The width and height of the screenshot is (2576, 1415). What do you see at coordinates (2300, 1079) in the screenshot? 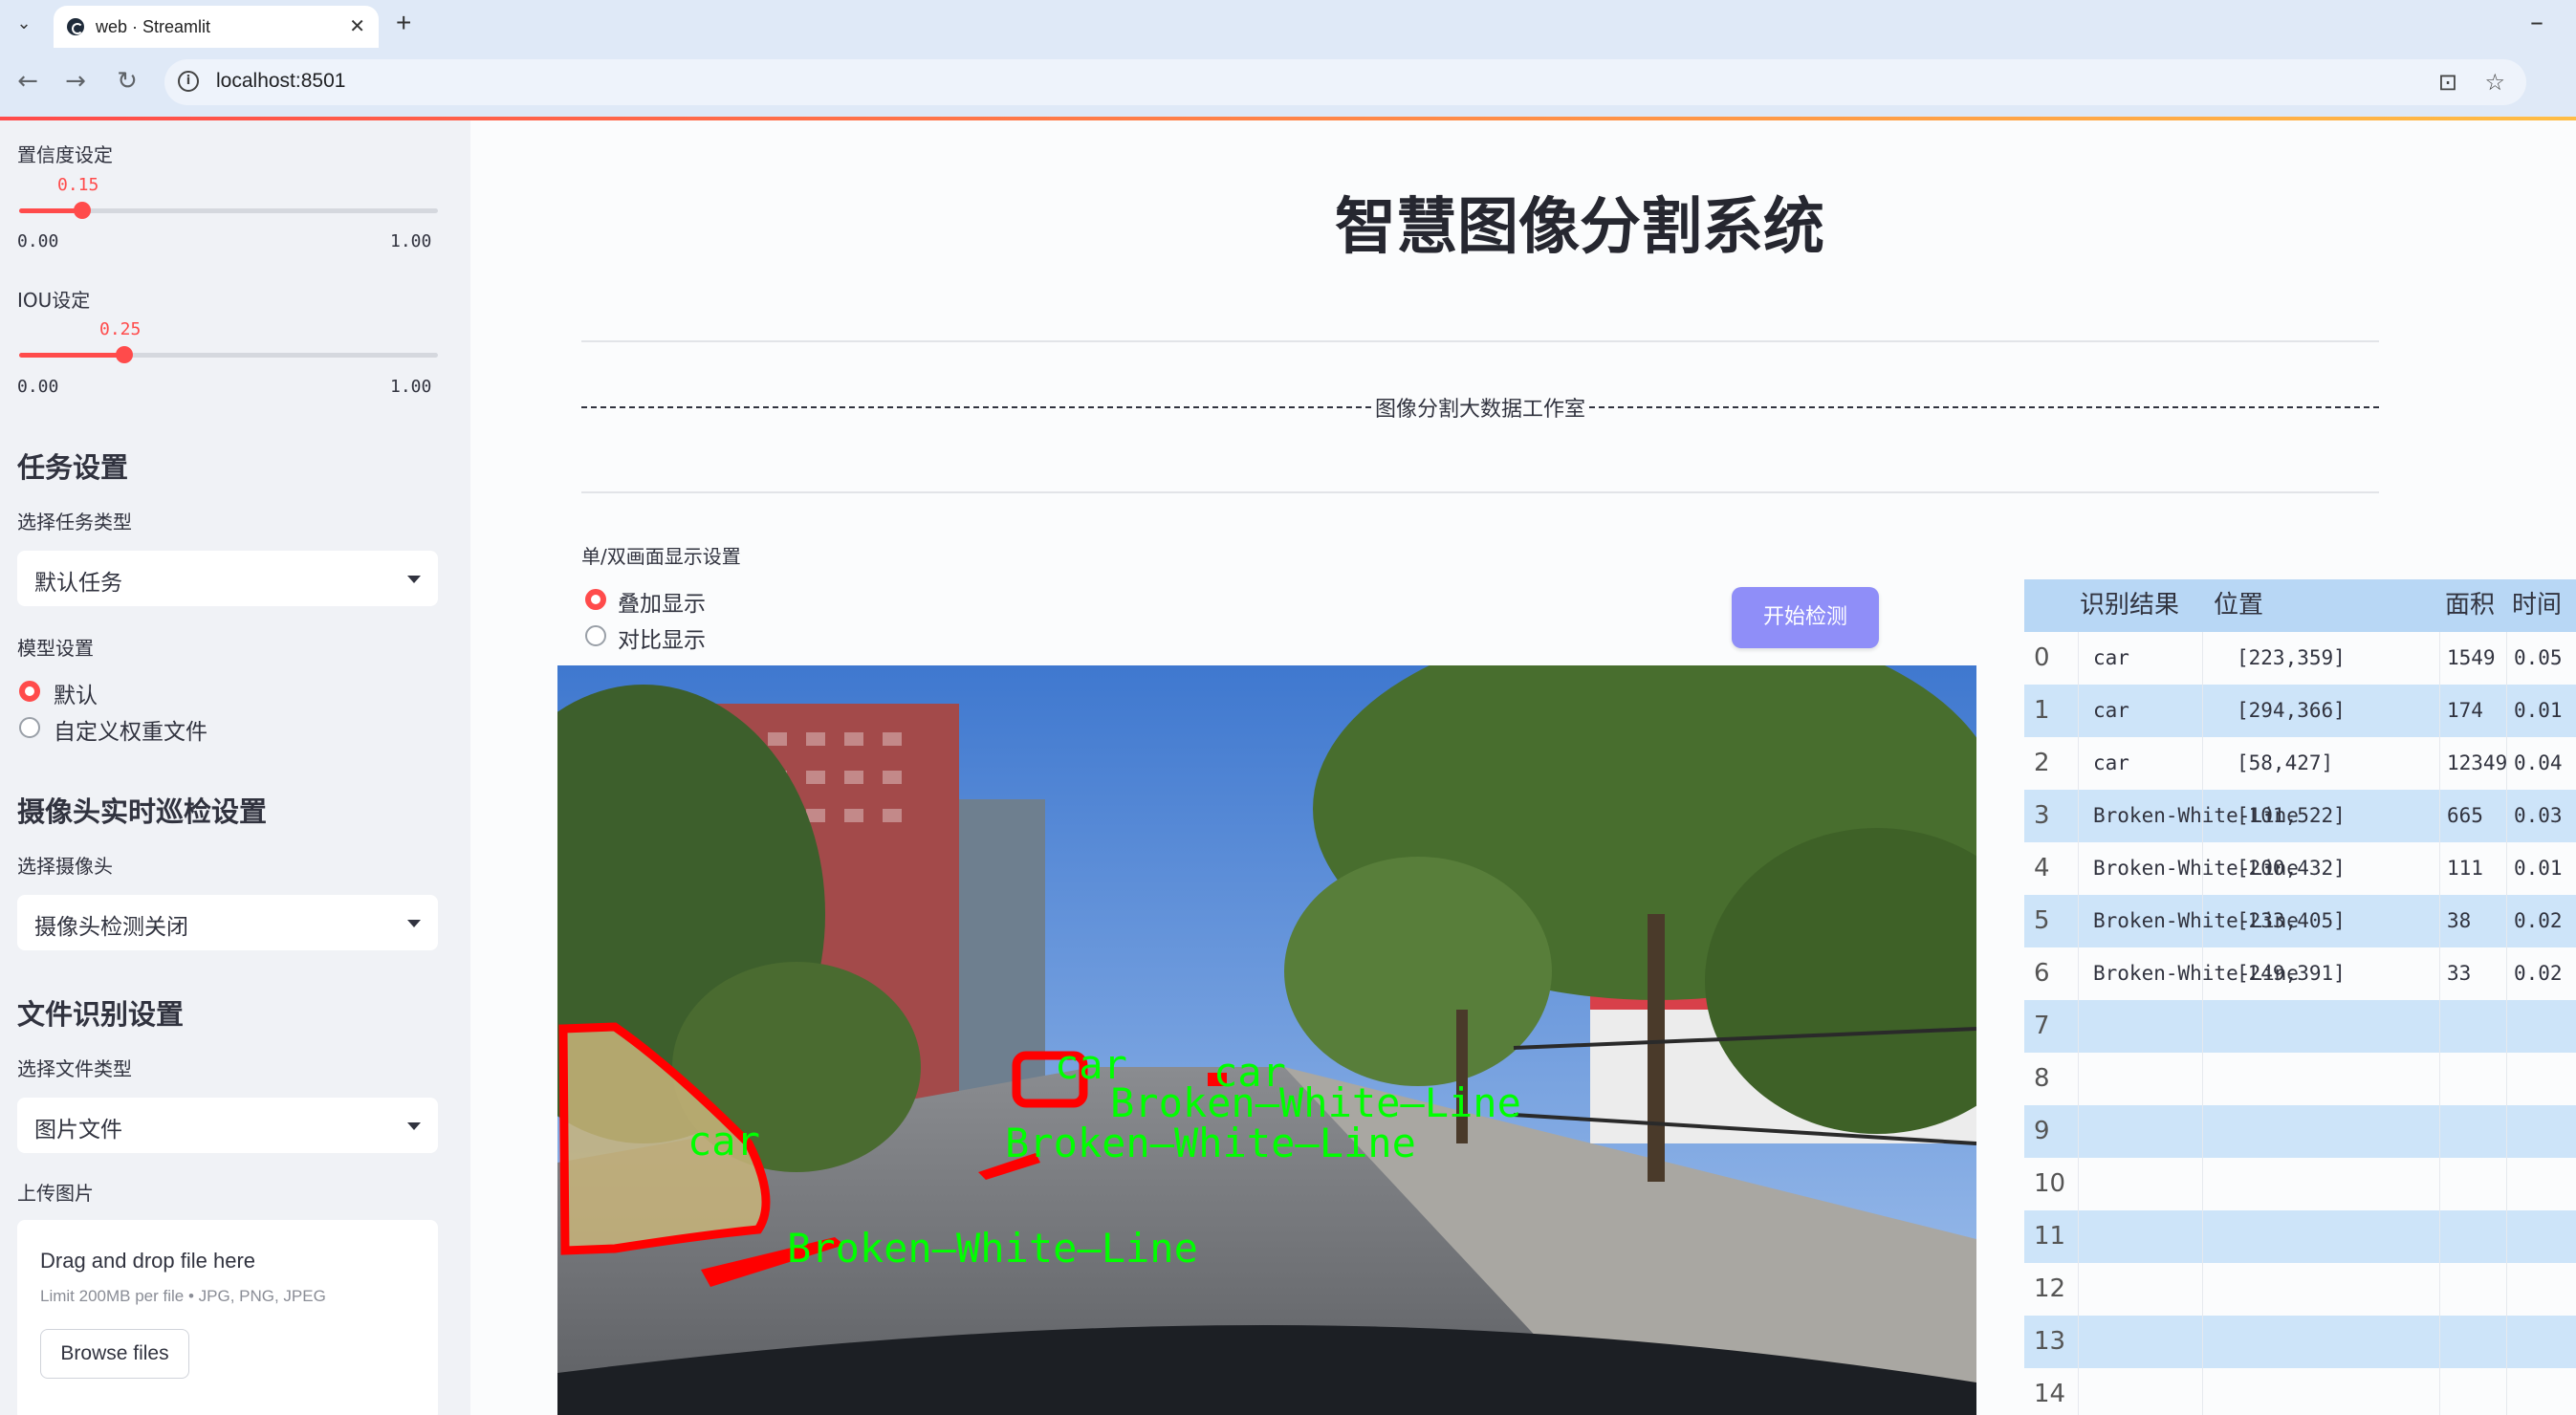
I see `table-row: 8` at bounding box center [2300, 1079].